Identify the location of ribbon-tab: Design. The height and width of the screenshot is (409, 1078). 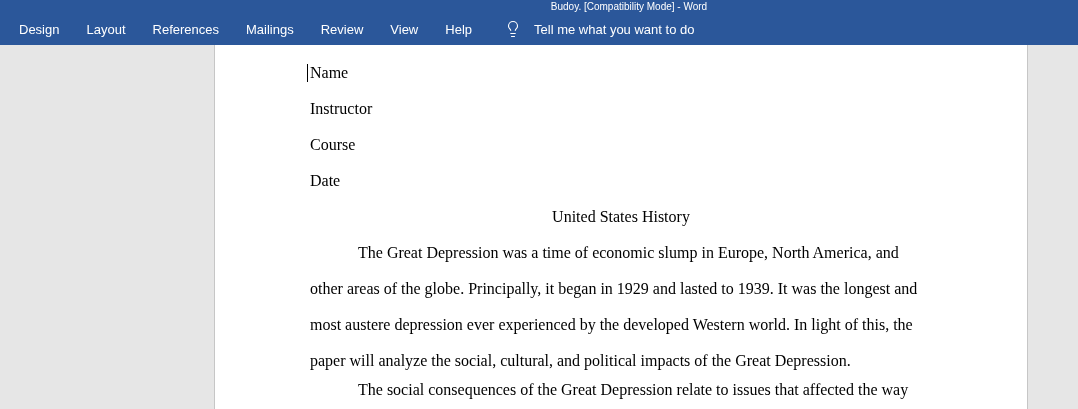
(39, 29).